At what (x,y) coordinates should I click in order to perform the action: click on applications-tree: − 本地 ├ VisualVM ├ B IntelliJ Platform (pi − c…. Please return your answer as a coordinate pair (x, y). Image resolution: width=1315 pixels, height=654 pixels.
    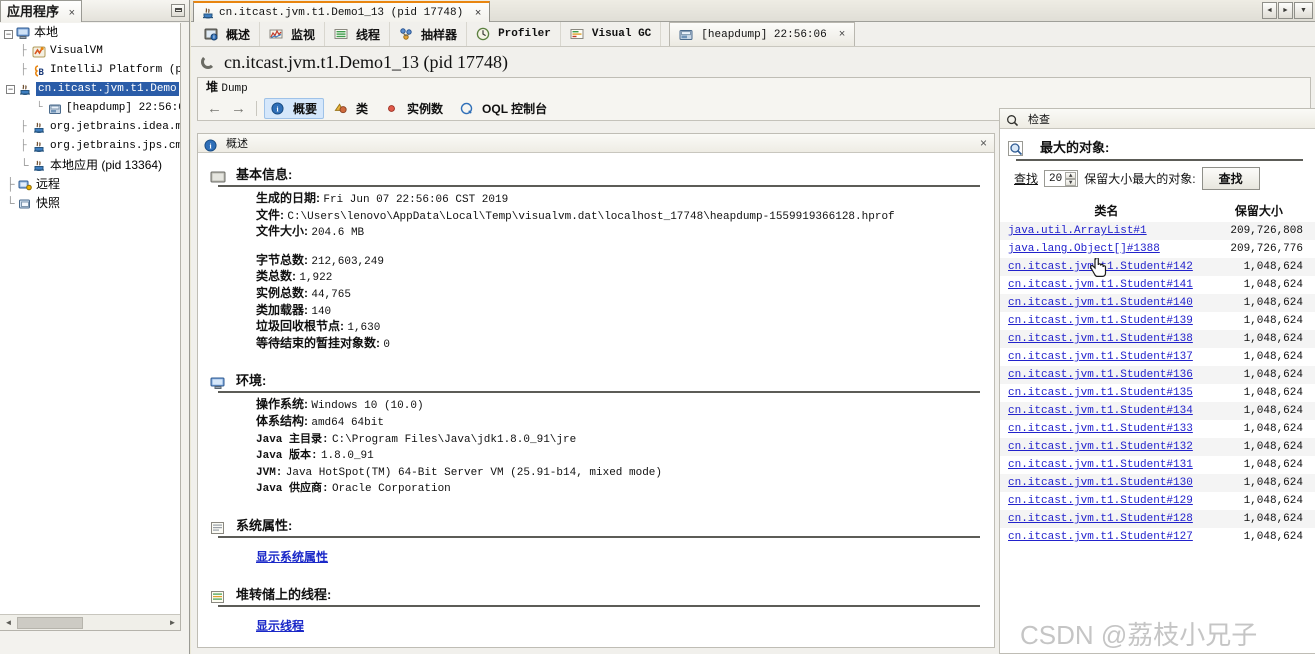
    Looking at the image, I should click on (90, 327).